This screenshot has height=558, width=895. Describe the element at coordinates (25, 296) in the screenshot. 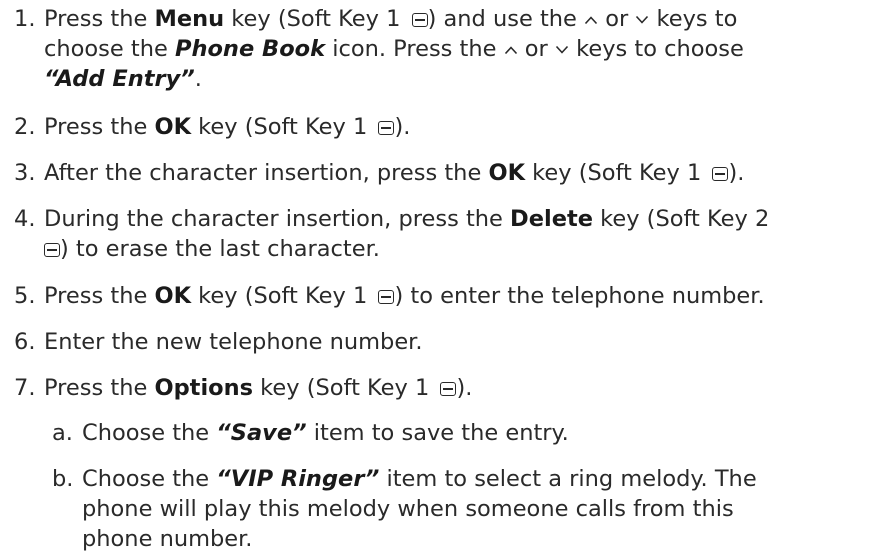

I see `step-number: 5.` at that location.